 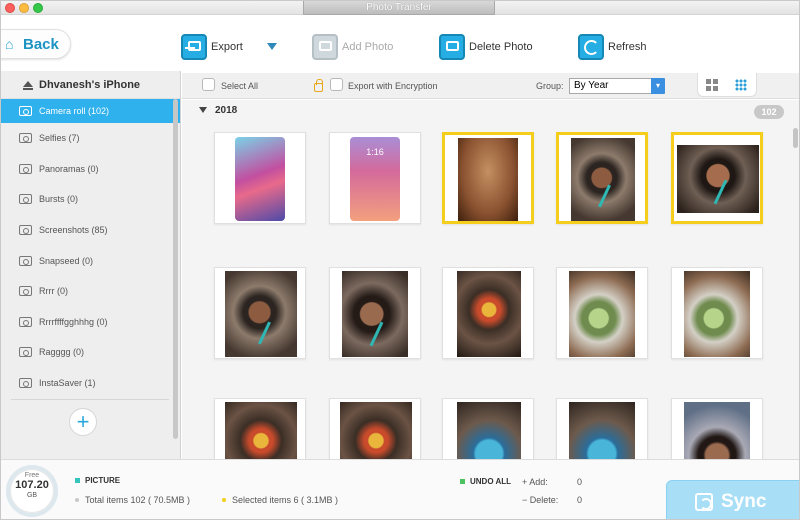 I want to click on picture-legend-square, so click(x=77, y=480).